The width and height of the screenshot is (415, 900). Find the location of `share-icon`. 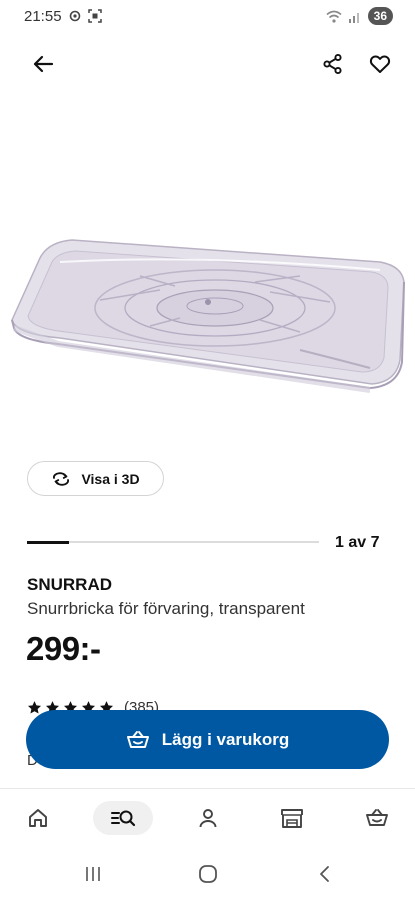

share-icon is located at coordinates (332, 64).